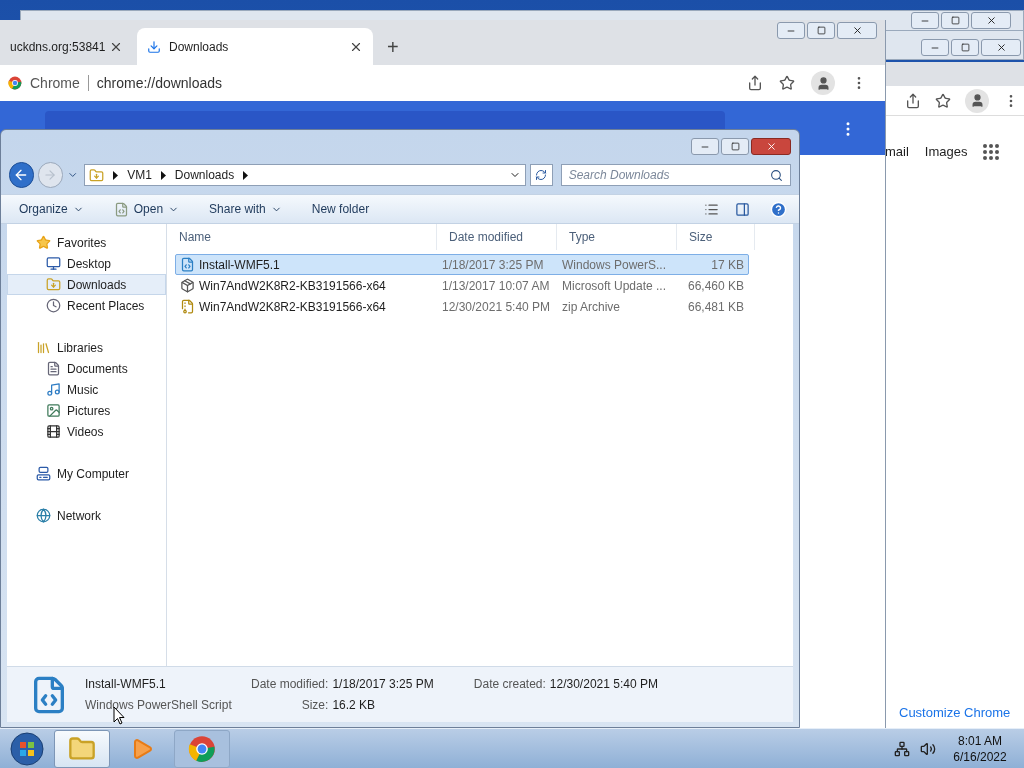 The height and width of the screenshot is (768, 1024). What do you see at coordinates (617, 237) in the screenshot?
I see `column-header: Type` at bounding box center [617, 237].